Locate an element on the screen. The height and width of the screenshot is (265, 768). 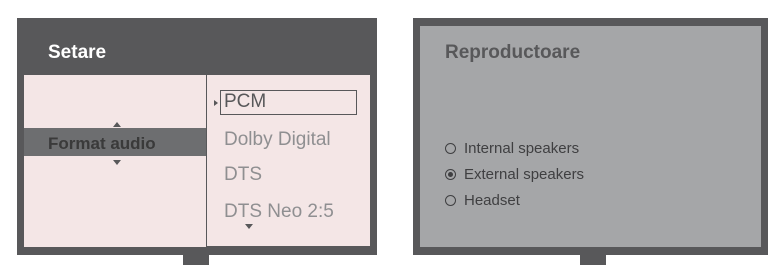
option-dts-neo: DTS Neo 2:5 is located at coordinates (279, 212).